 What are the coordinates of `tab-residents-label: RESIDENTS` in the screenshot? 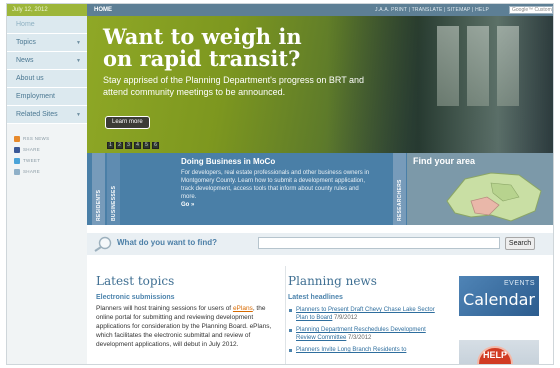 It's located at (99, 205).